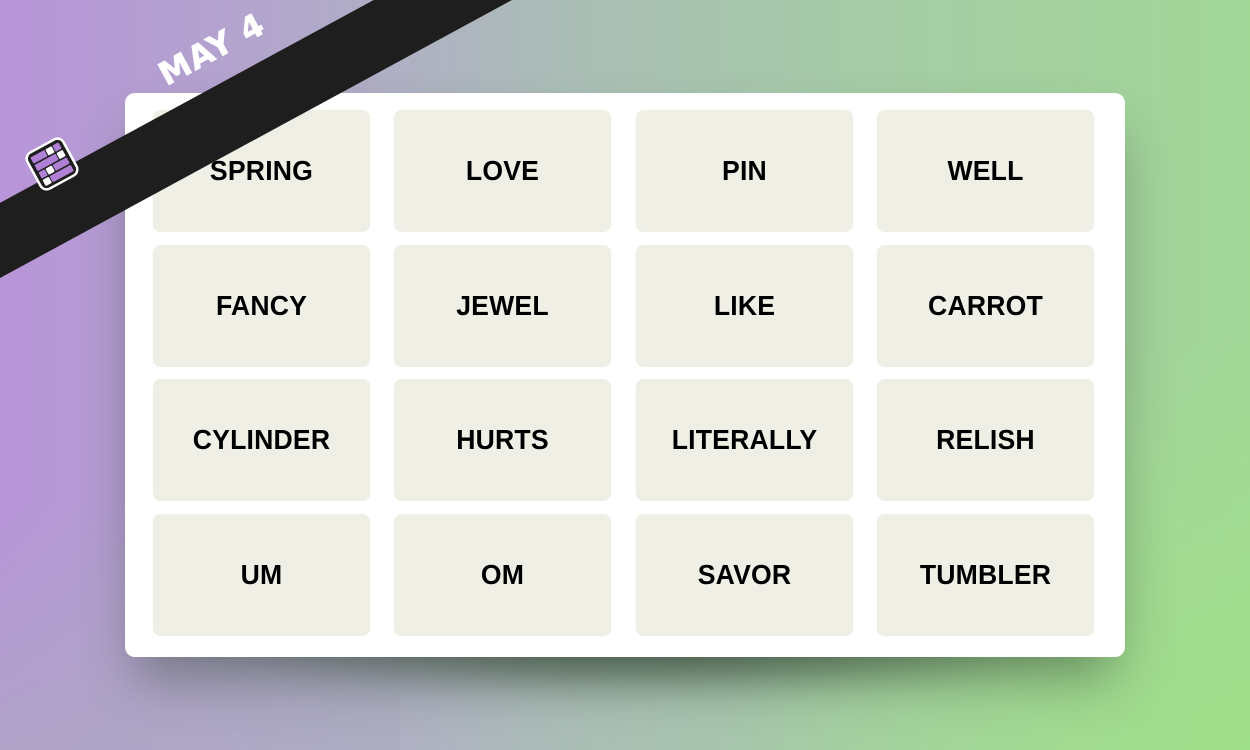 The height and width of the screenshot is (750, 1250). Describe the element at coordinates (744, 575) in the screenshot. I see `word-tile: SAVOR` at that location.